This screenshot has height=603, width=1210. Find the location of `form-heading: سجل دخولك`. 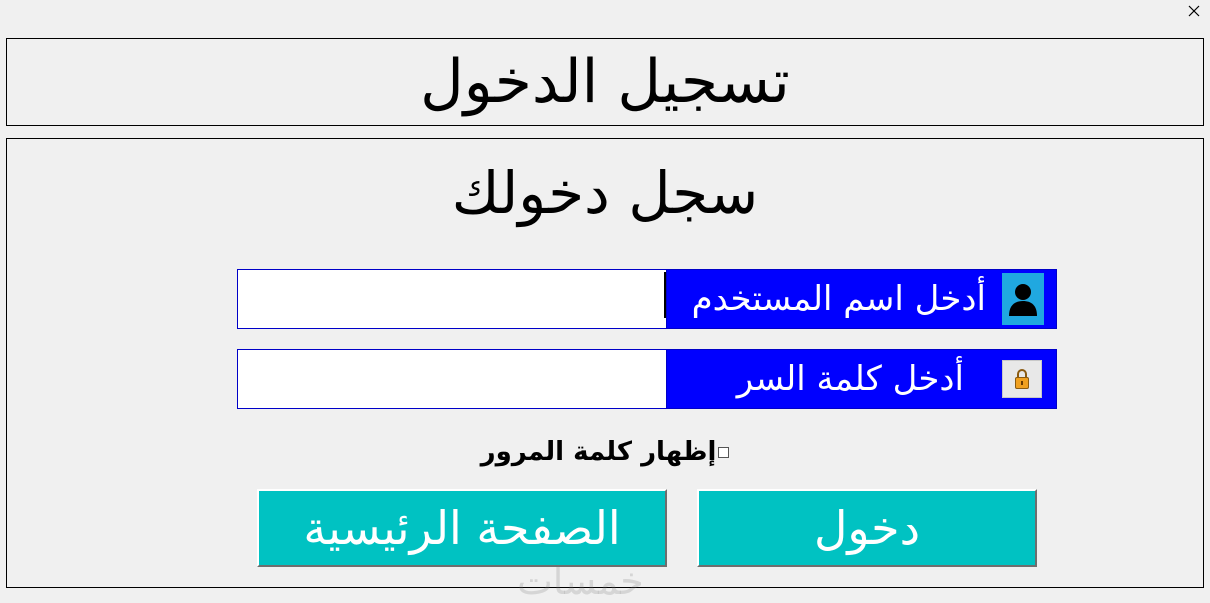

form-heading: سجل دخولك is located at coordinates (605, 193).